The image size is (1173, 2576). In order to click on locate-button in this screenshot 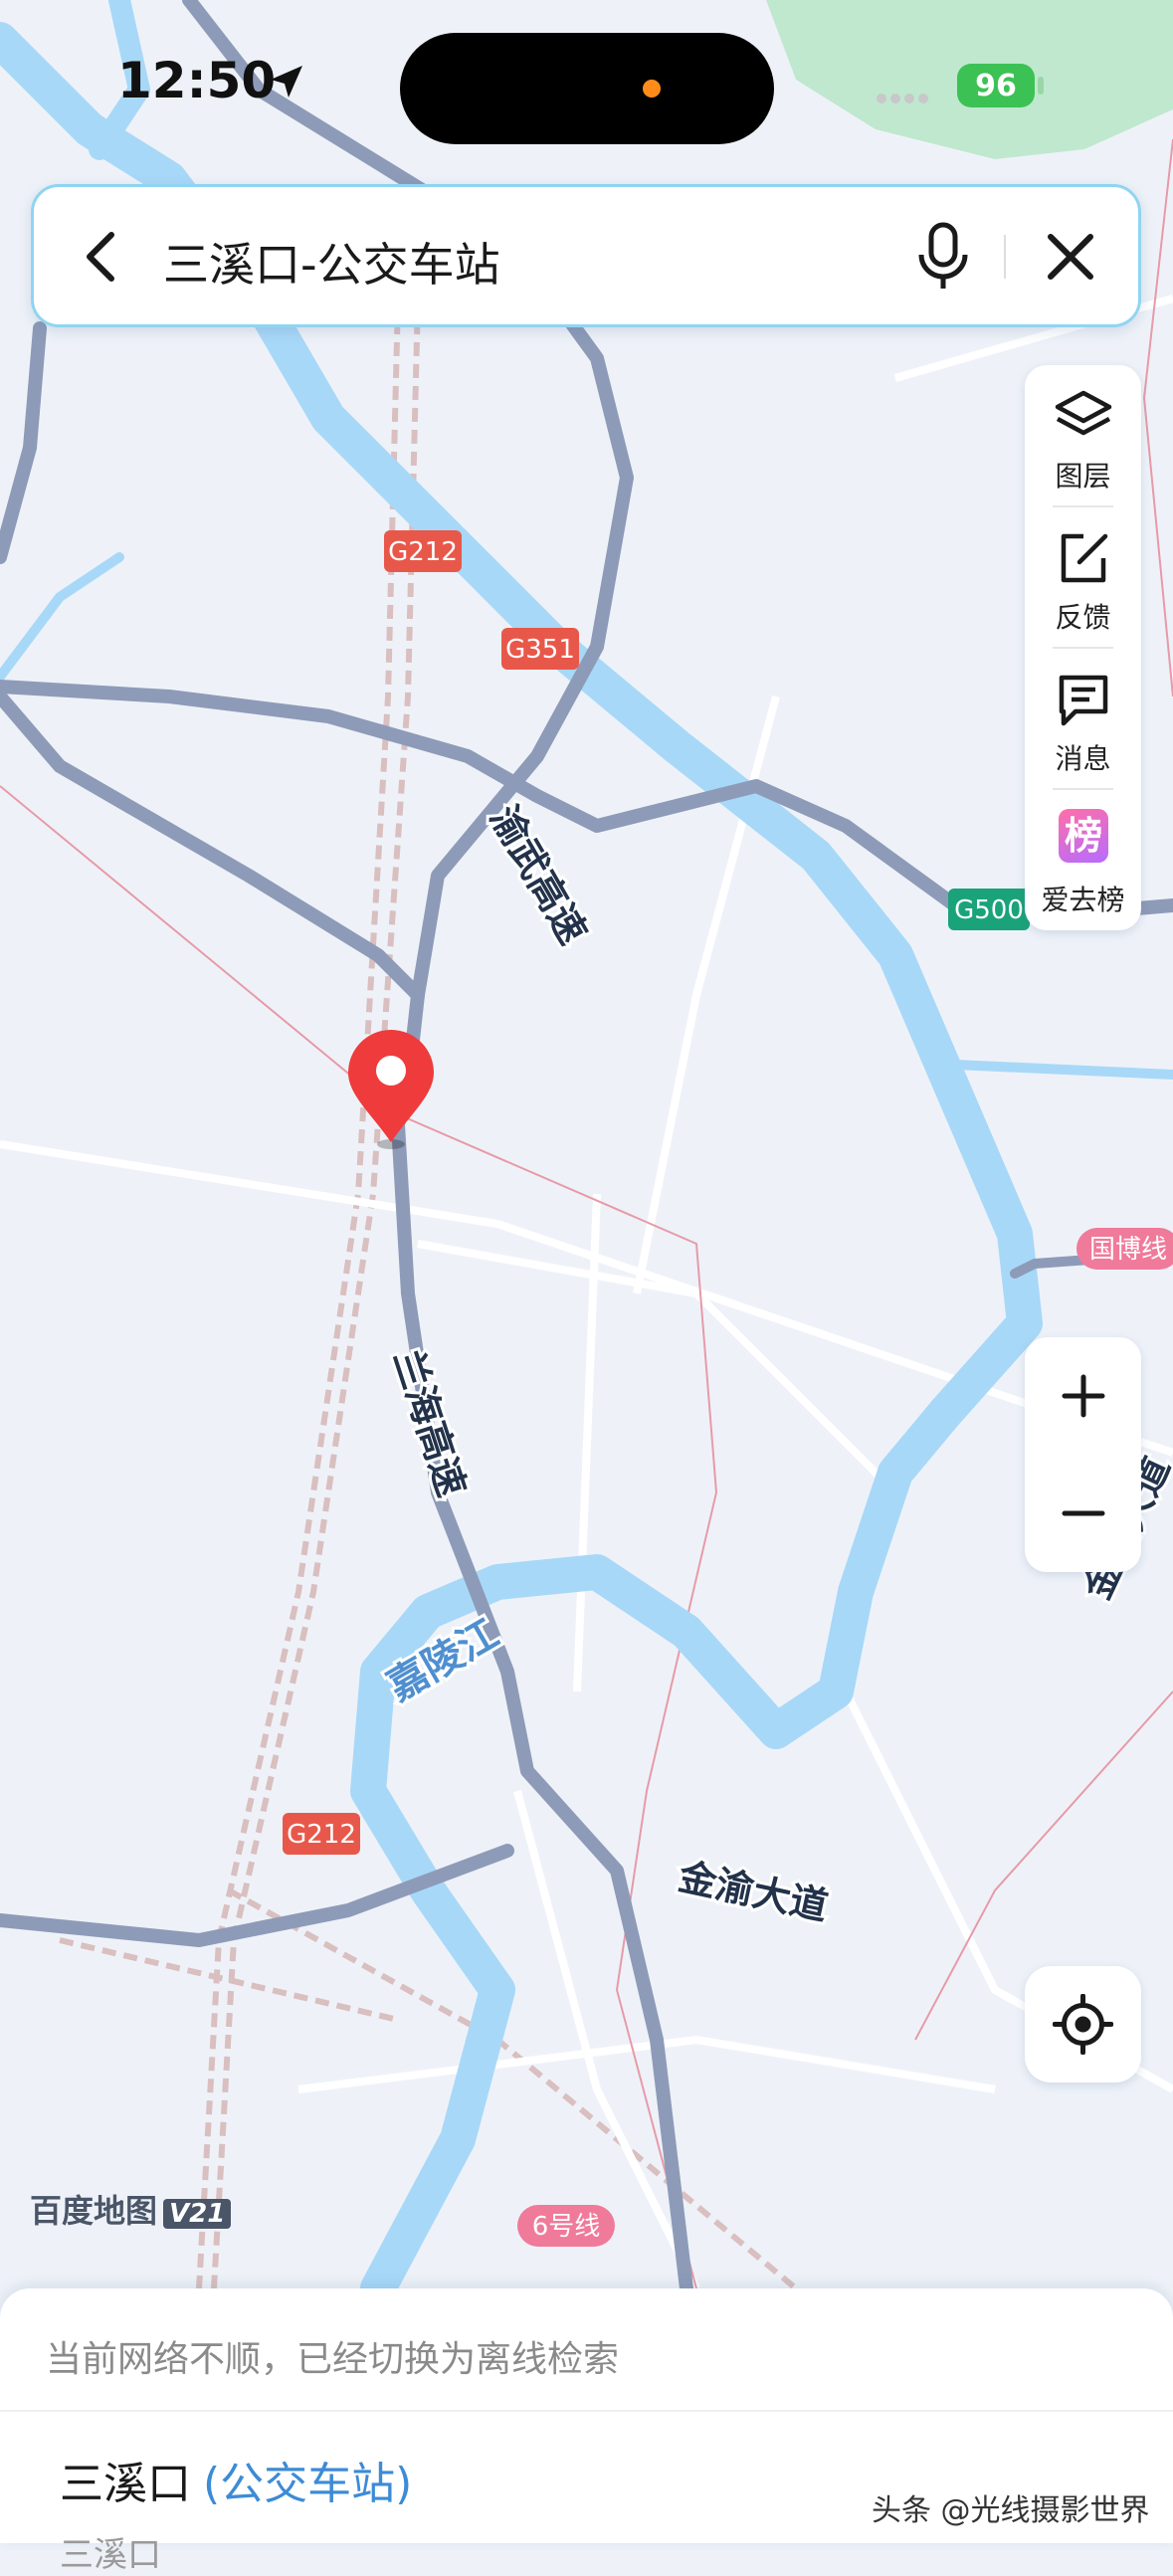, I will do `click(1083, 2024)`.